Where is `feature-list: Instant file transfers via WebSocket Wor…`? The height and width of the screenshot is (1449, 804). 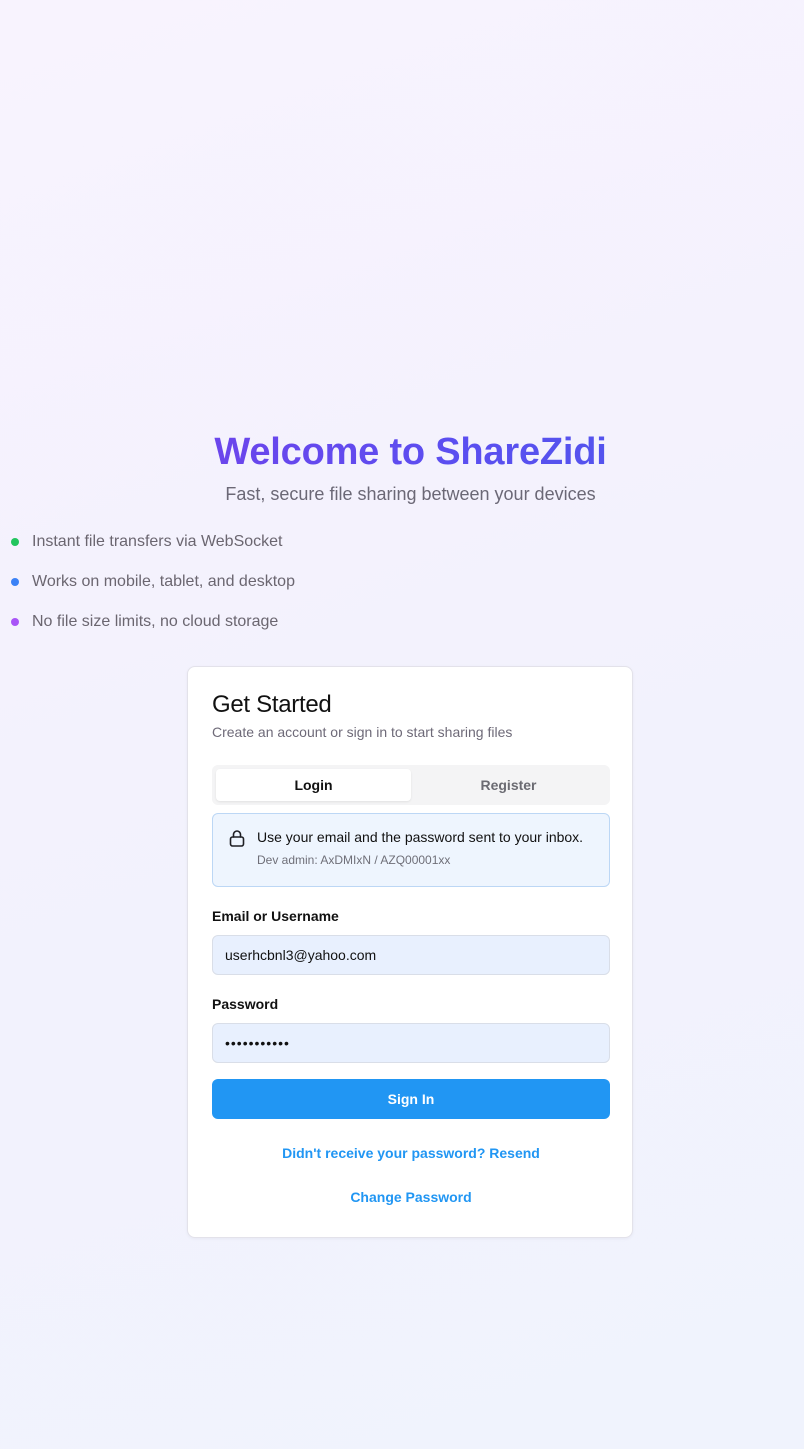 feature-list: Instant file transfers via WebSocket Wor… is located at coordinates (153, 590).